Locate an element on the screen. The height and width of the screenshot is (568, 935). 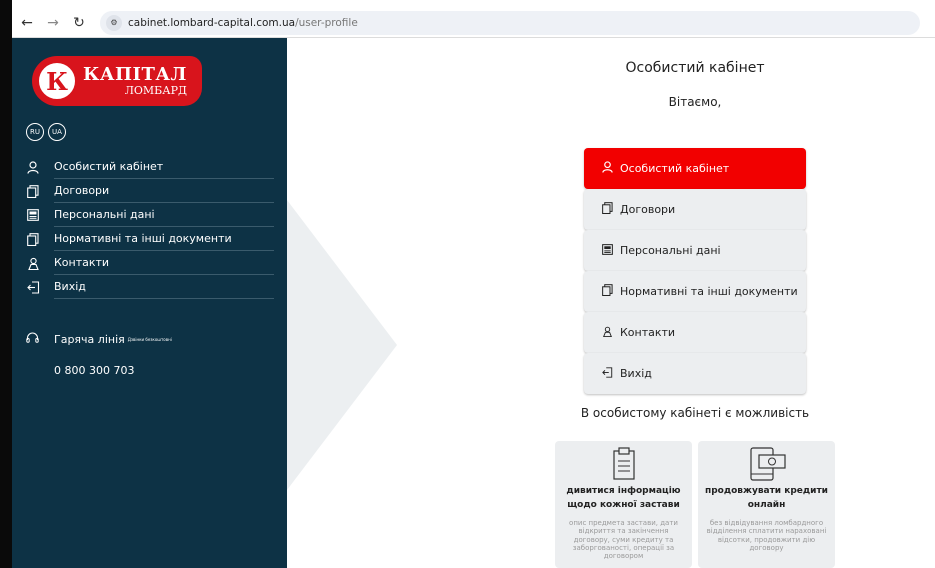
contracts-button: Договори is located at coordinates (695, 209).